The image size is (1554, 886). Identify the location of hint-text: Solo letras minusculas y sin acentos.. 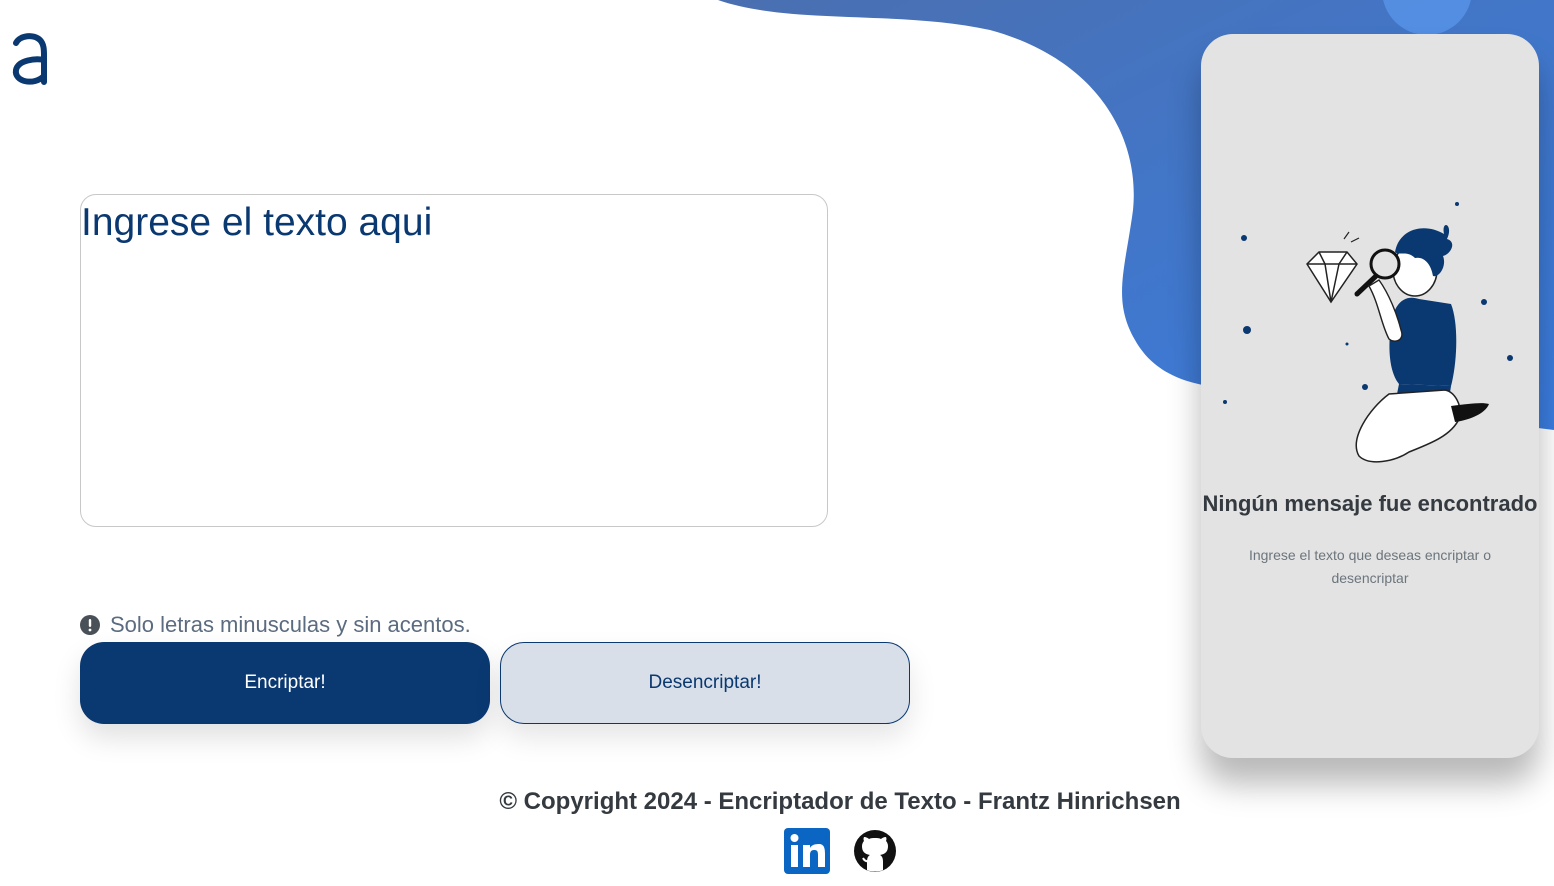
(290, 624).